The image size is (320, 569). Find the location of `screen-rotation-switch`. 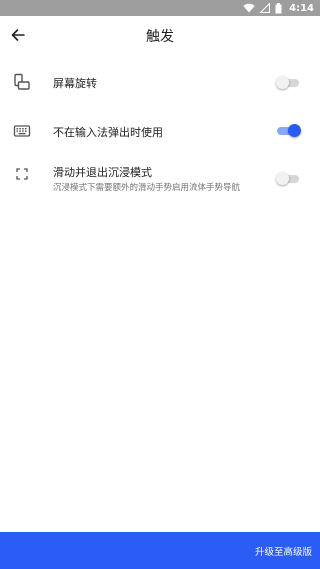

screen-rotation-switch is located at coordinates (289, 83).